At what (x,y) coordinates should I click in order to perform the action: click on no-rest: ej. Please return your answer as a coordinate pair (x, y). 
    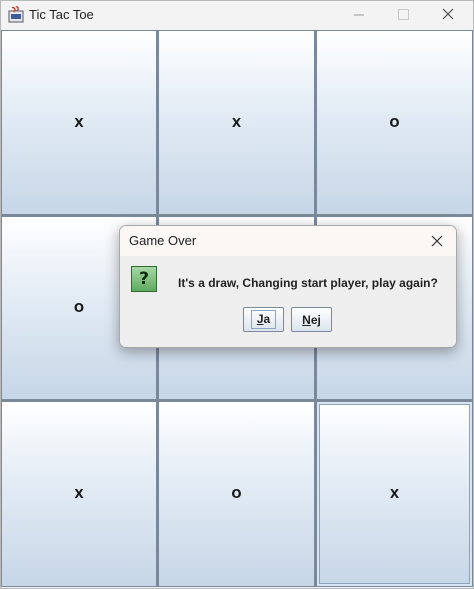
    Looking at the image, I should click on (315, 319).